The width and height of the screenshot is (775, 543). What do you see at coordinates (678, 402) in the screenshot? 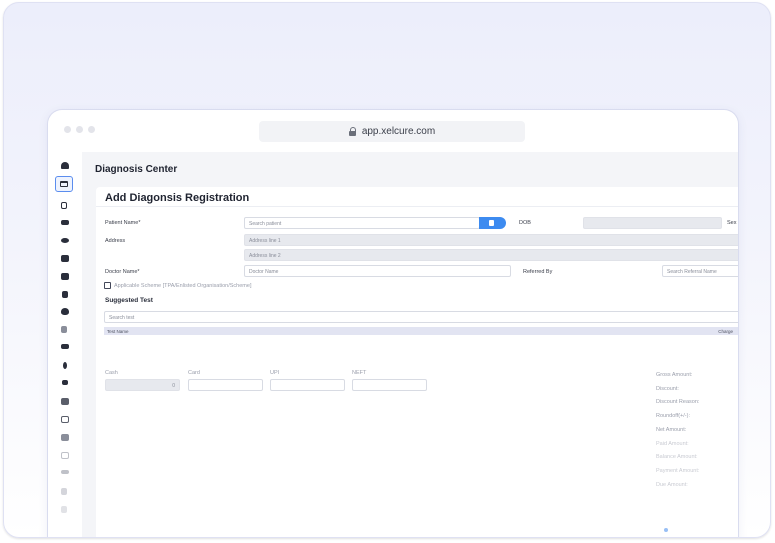
I see `discount-reason-label: Discount Reason:` at bounding box center [678, 402].